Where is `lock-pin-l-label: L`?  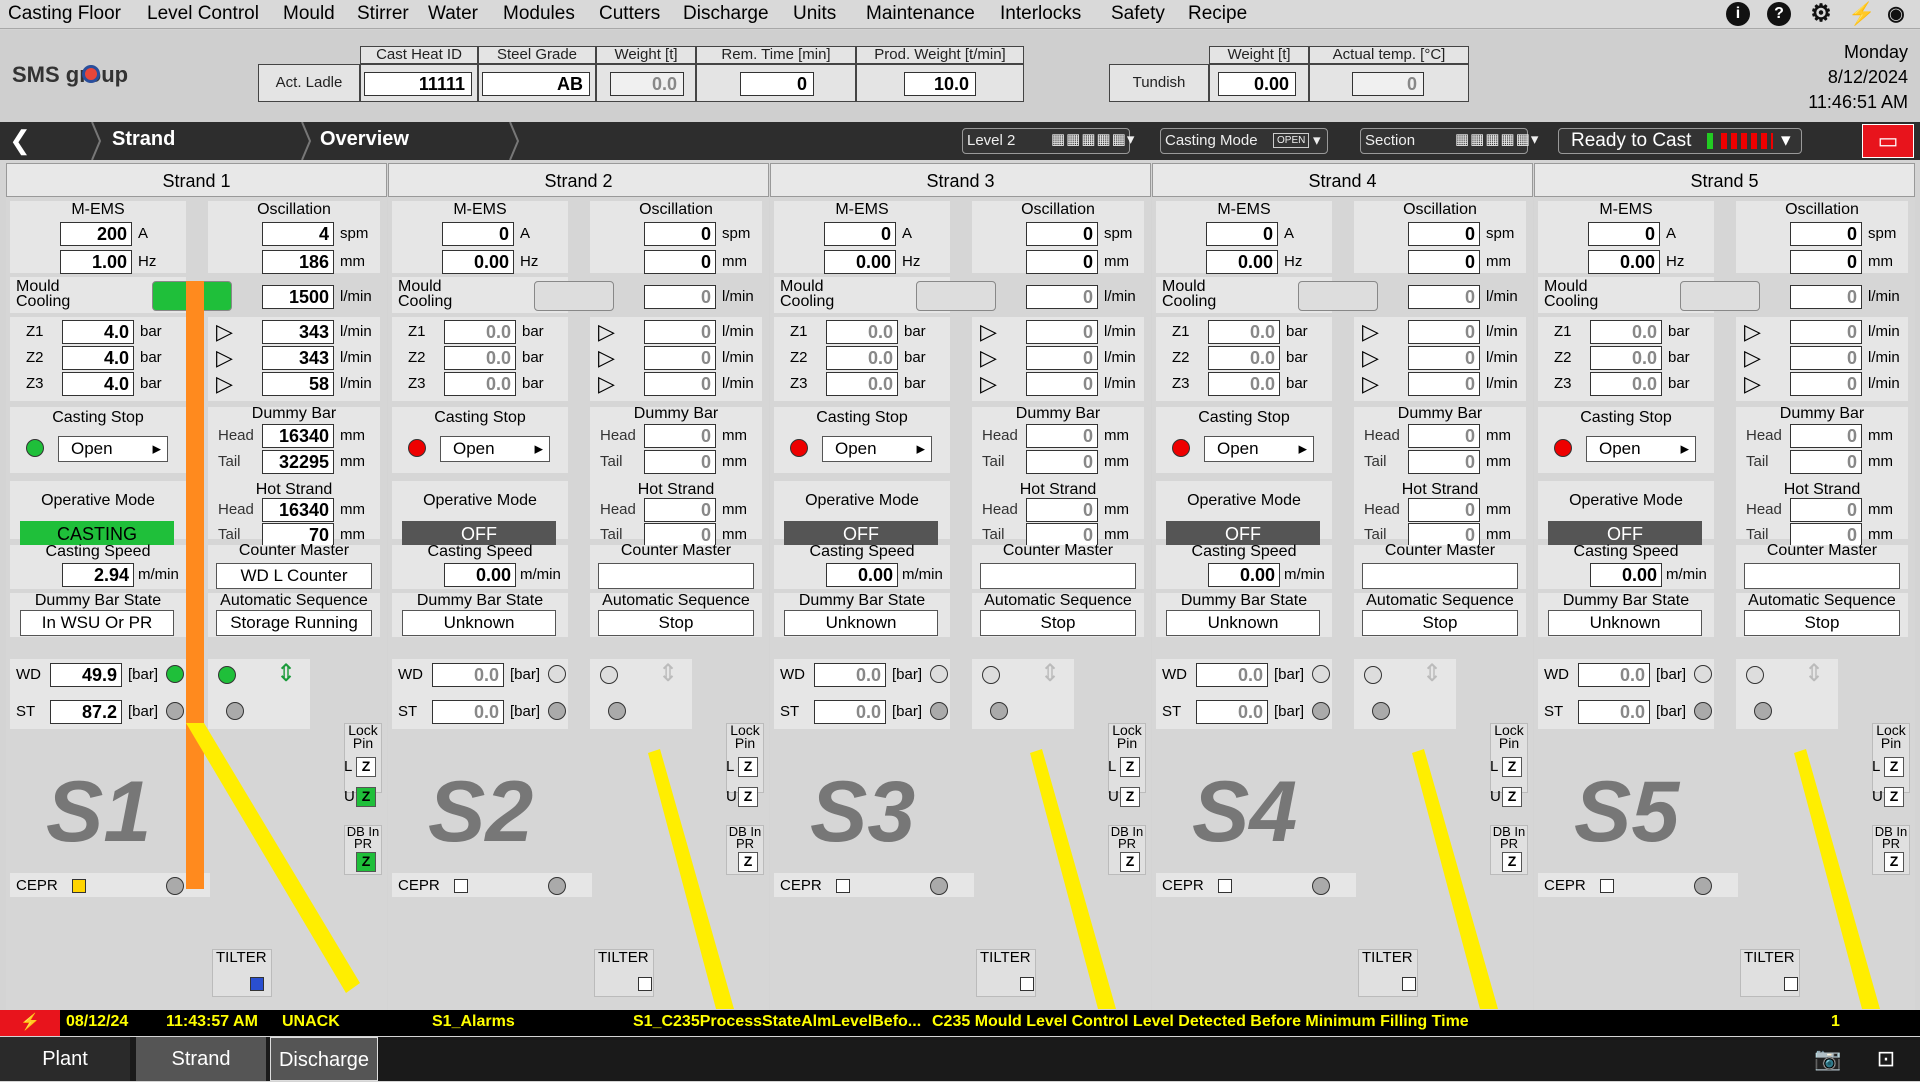
lock-pin-l-label: L is located at coordinates (1494, 766).